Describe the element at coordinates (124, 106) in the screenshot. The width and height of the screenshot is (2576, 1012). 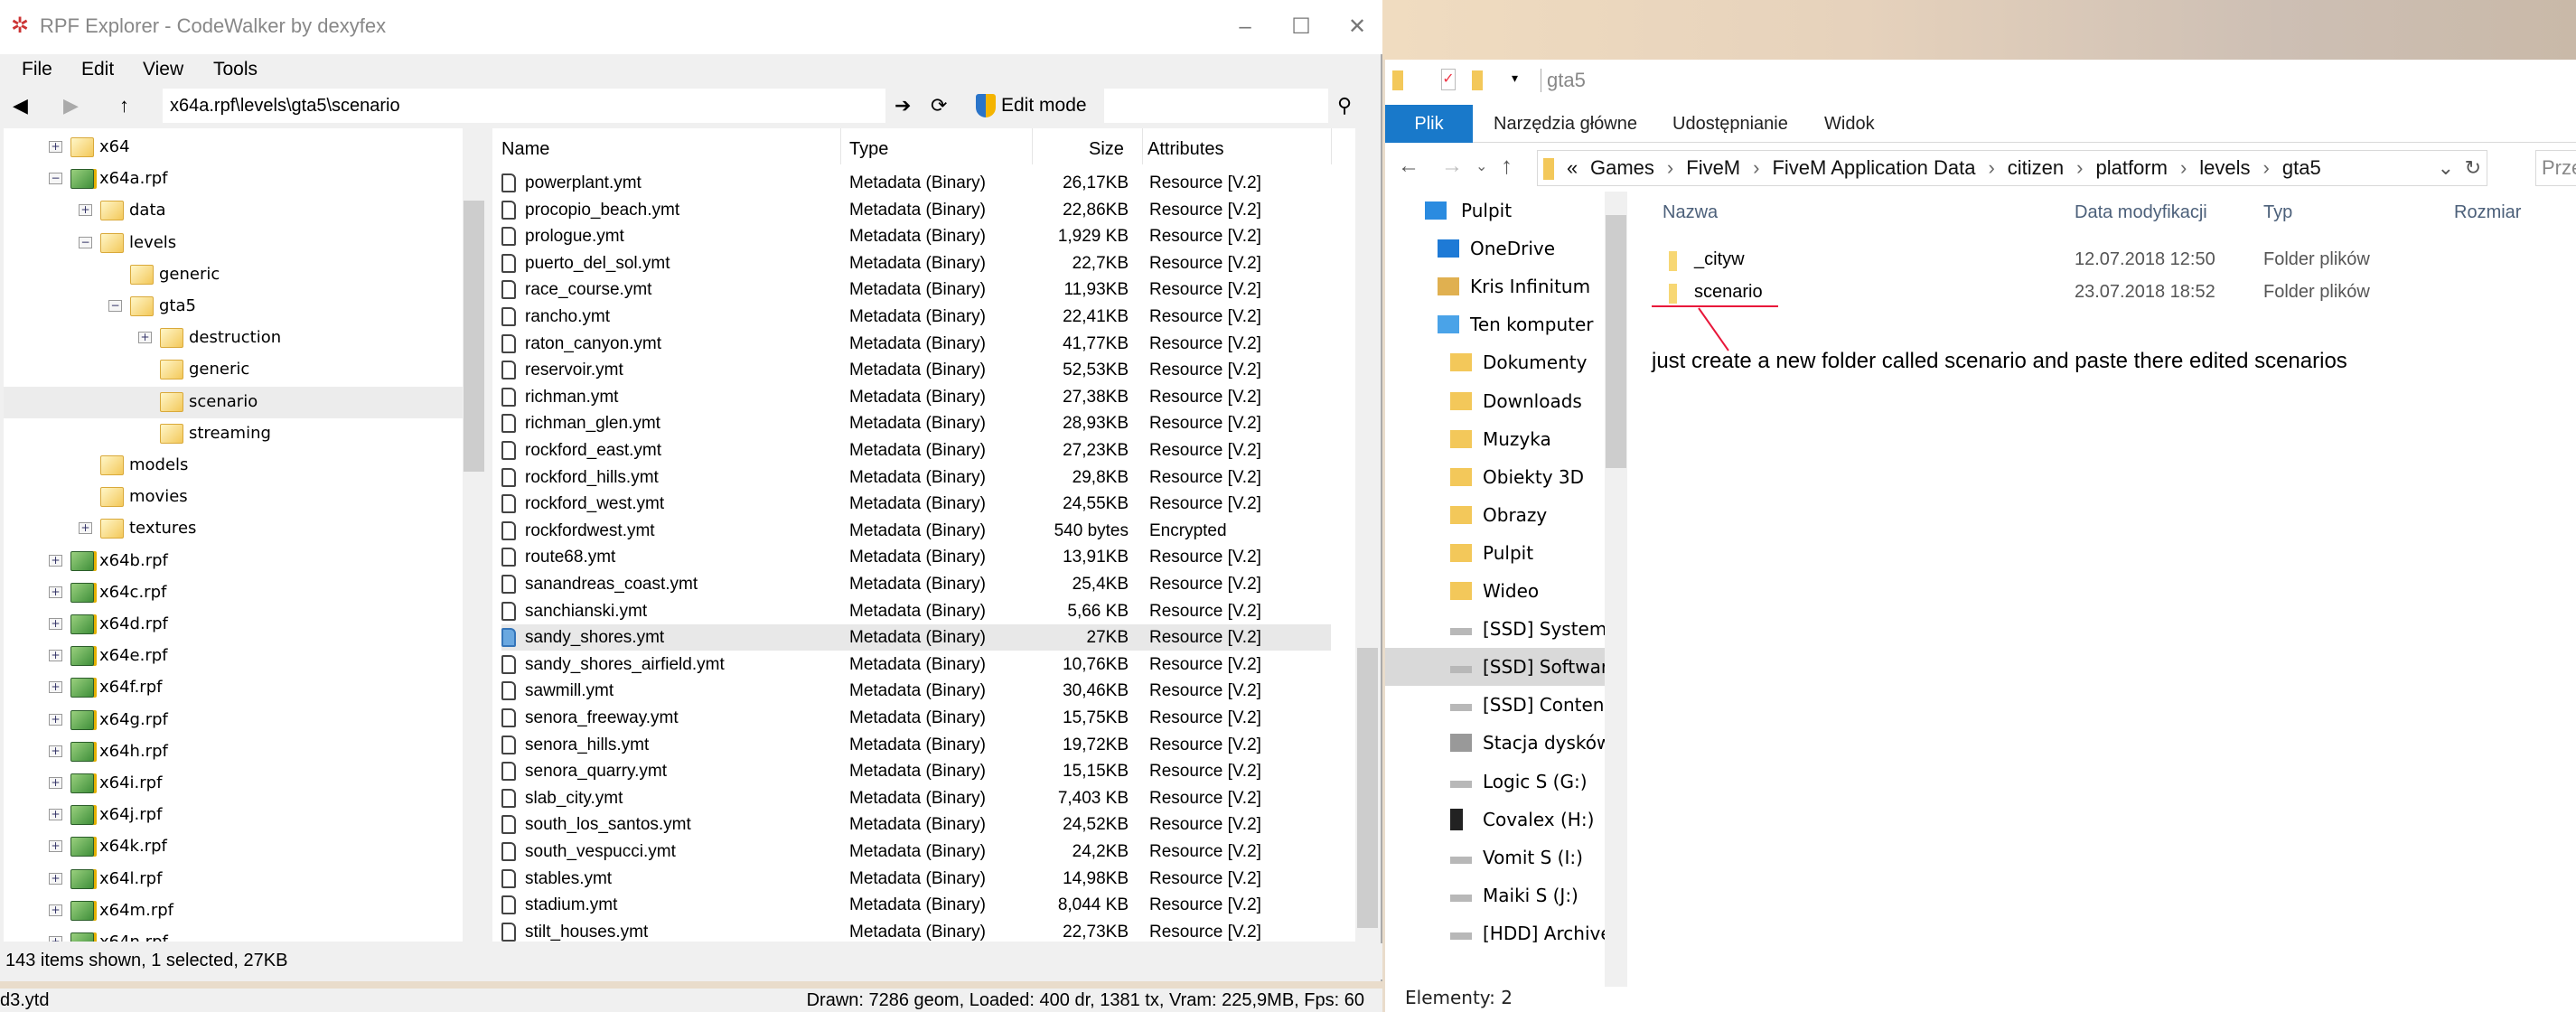
I see `up-arrow-icon: ↑` at that location.